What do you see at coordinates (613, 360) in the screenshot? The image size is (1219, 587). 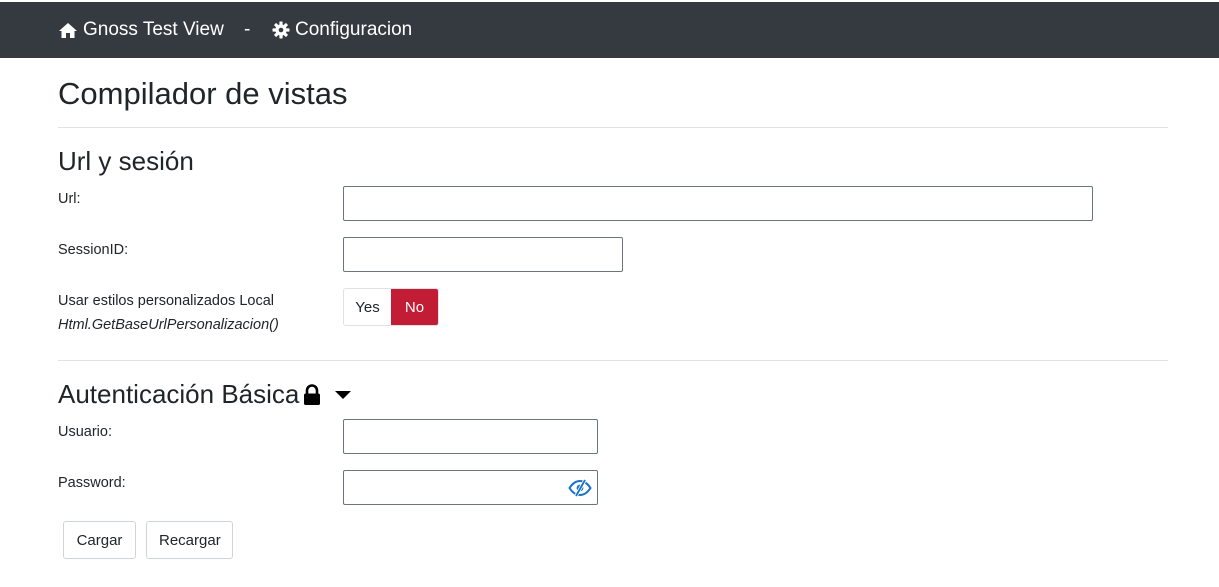 I see `section-divider` at bounding box center [613, 360].